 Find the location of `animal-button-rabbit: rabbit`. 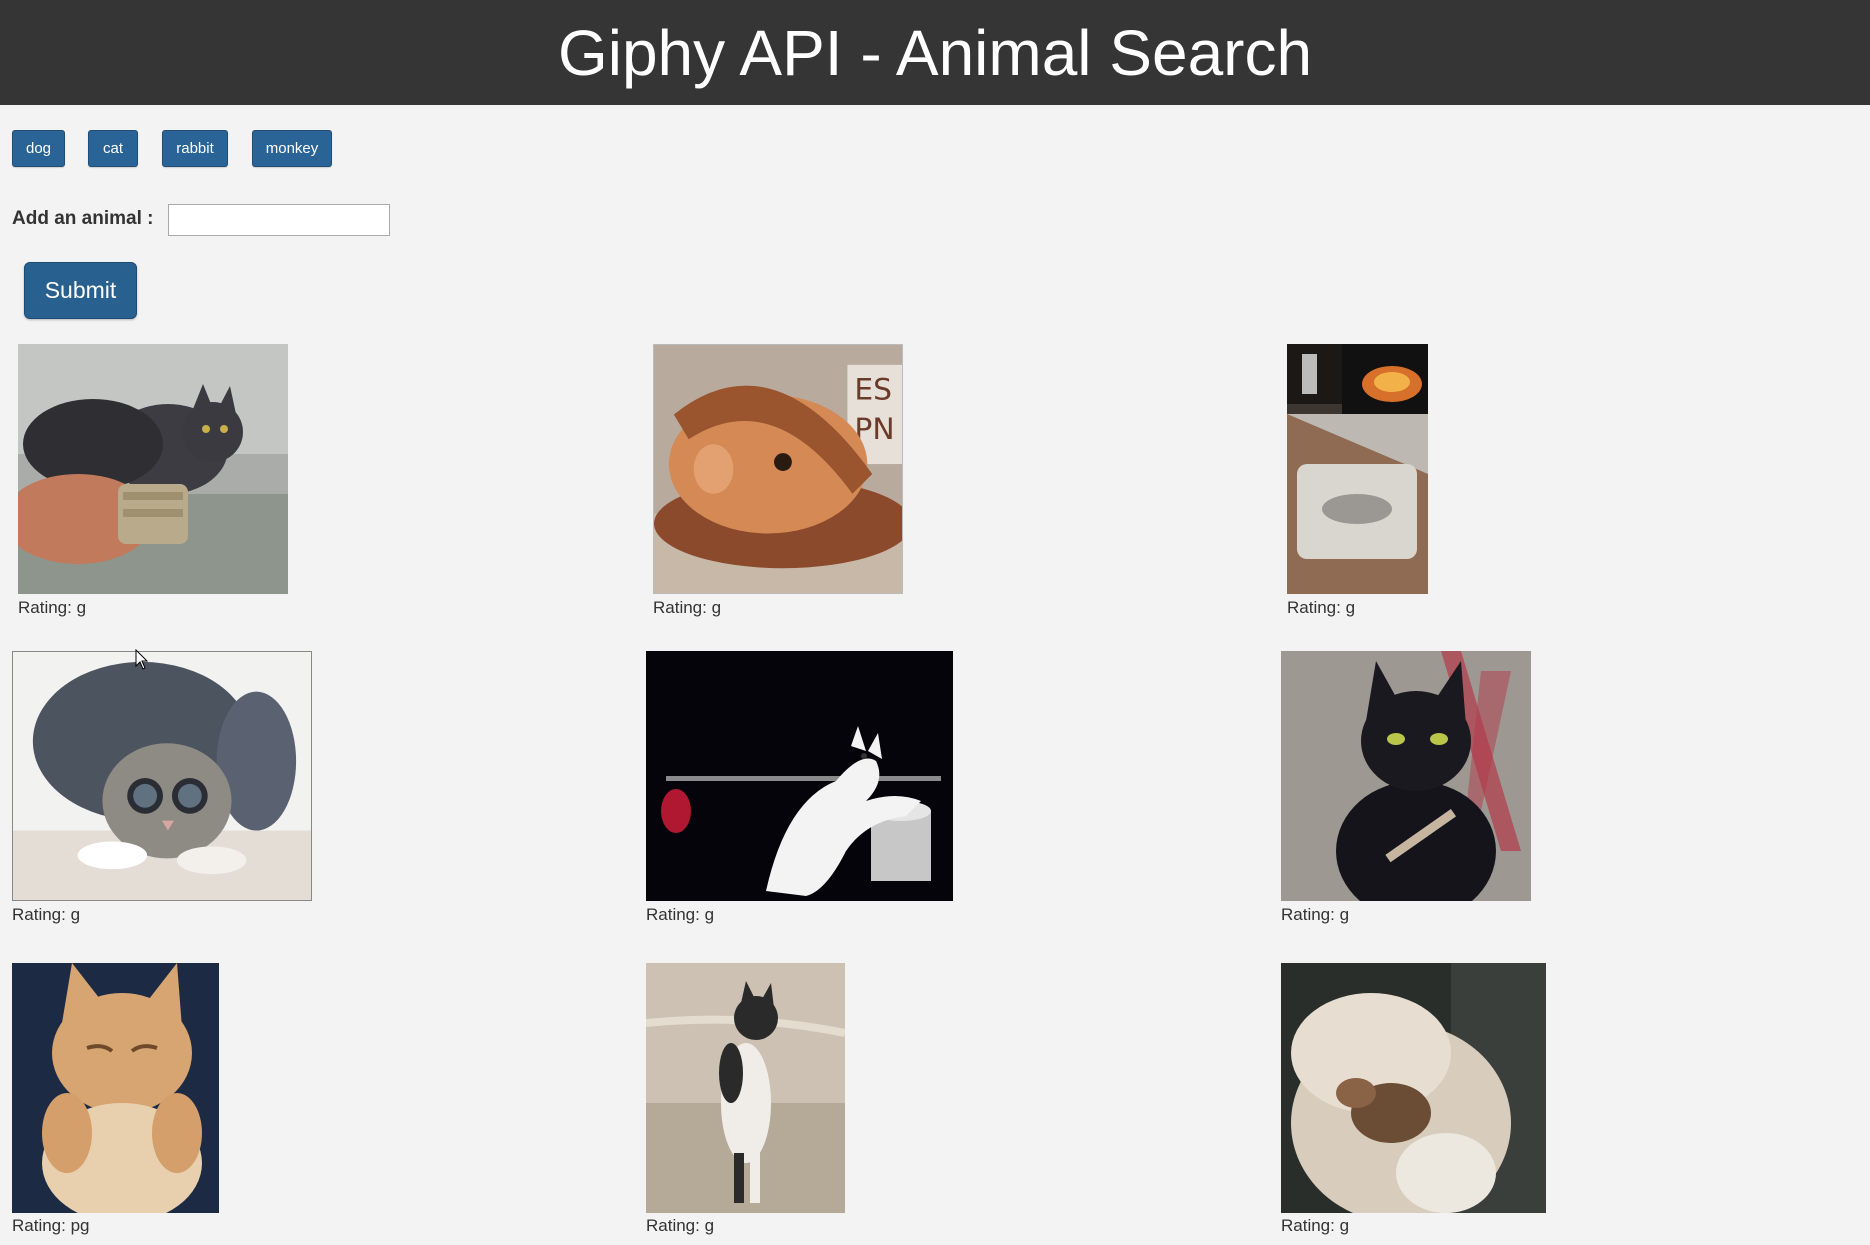

animal-button-rabbit: rabbit is located at coordinates (195, 148).